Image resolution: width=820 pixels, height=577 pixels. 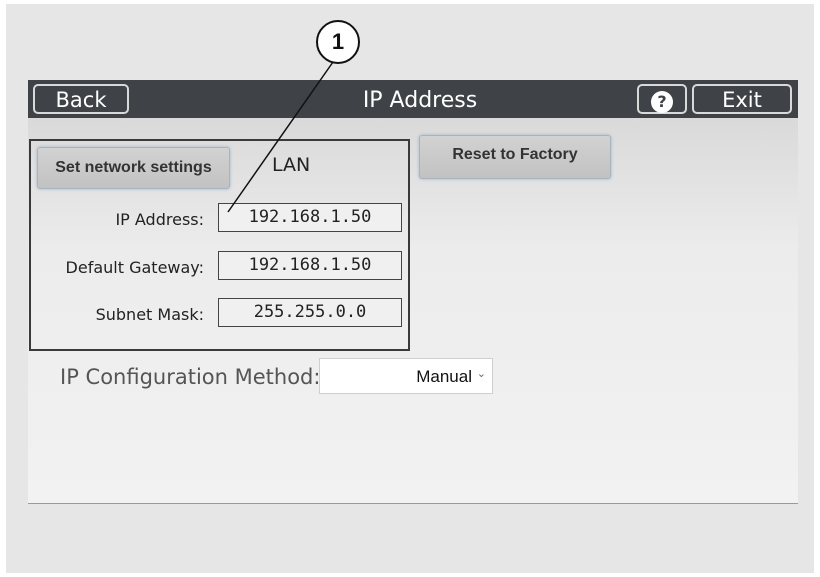 What do you see at coordinates (280, 137) in the screenshot?
I see `callout-leader-line` at bounding box center [280, 137].